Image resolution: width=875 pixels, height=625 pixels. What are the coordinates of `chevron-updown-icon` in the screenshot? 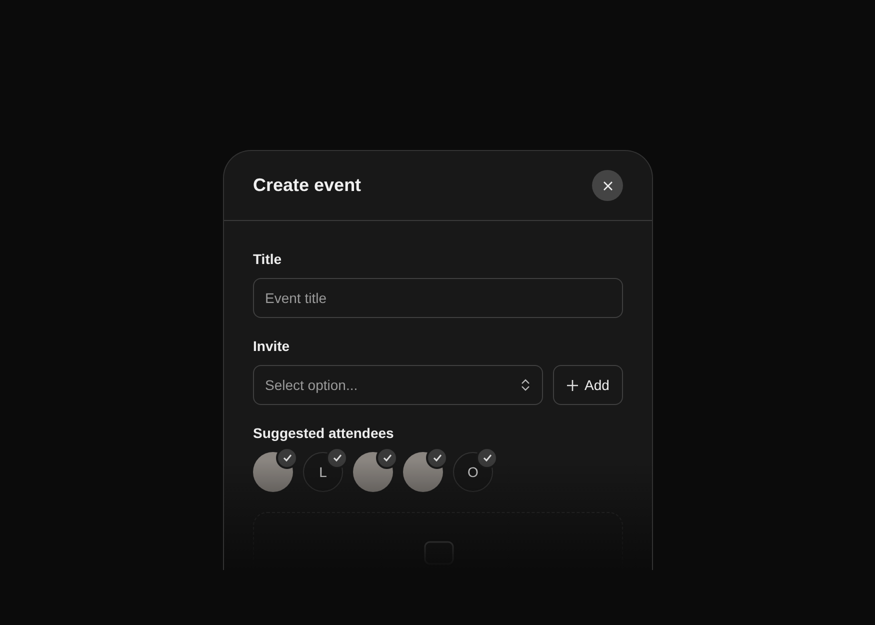 It's located at (525, 385).